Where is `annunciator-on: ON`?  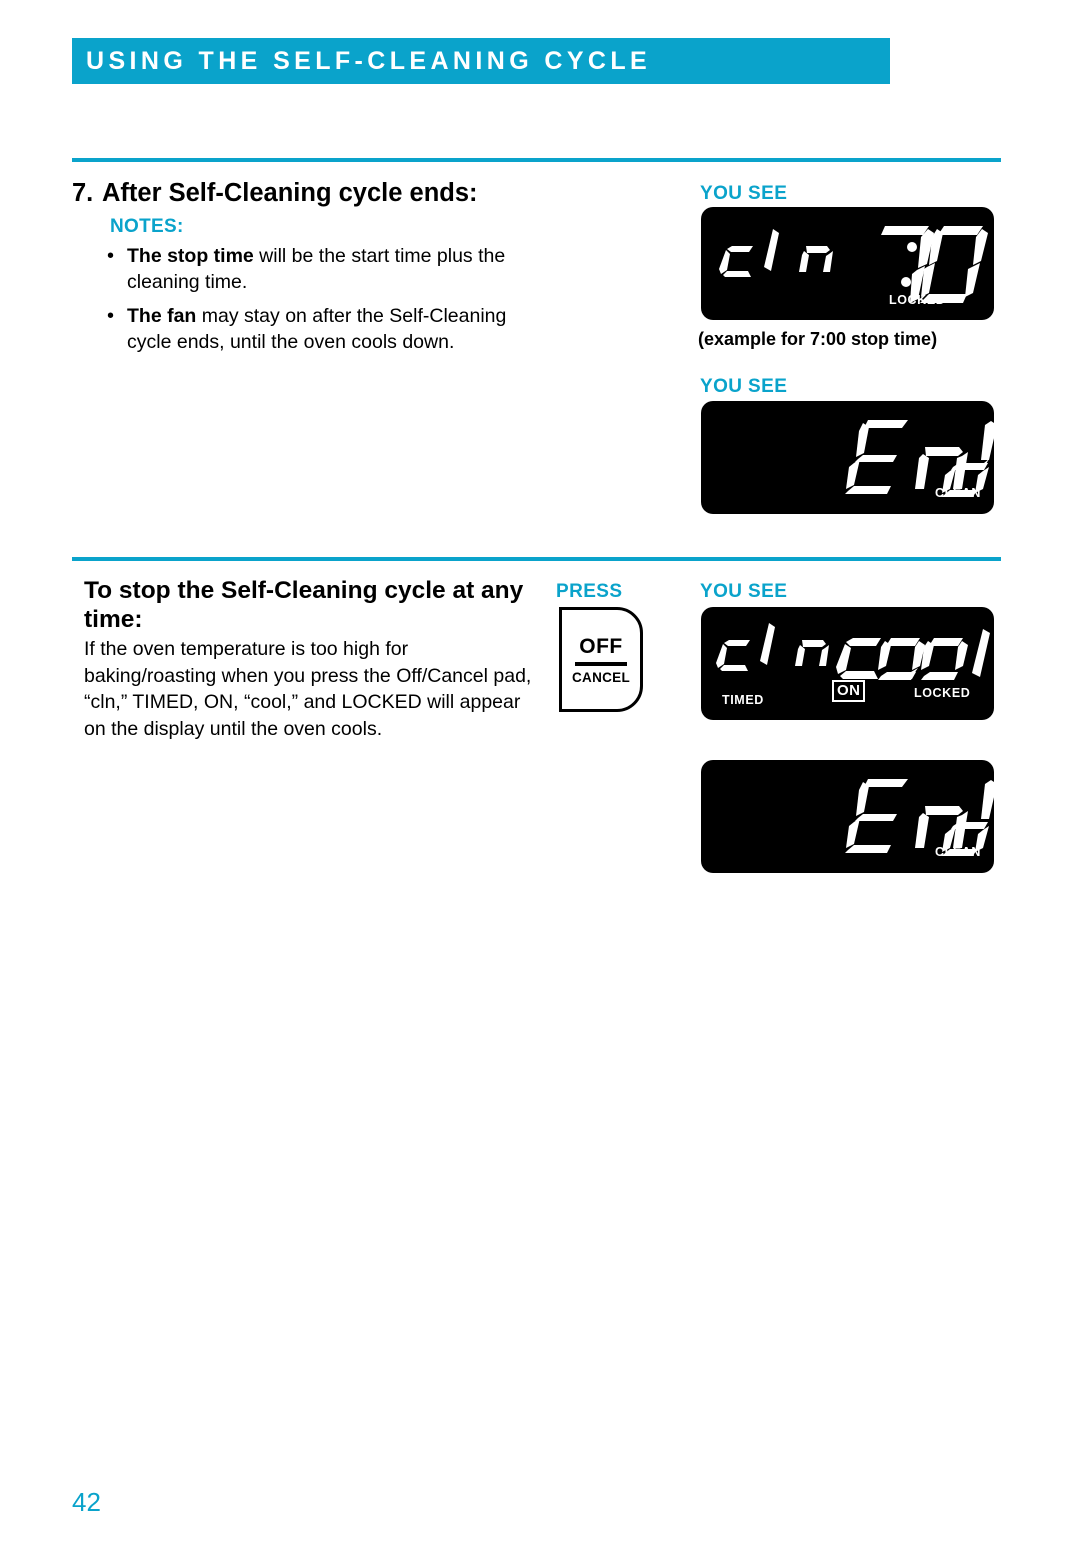 annunciator-on: ON is located at coordinates (849, 691).